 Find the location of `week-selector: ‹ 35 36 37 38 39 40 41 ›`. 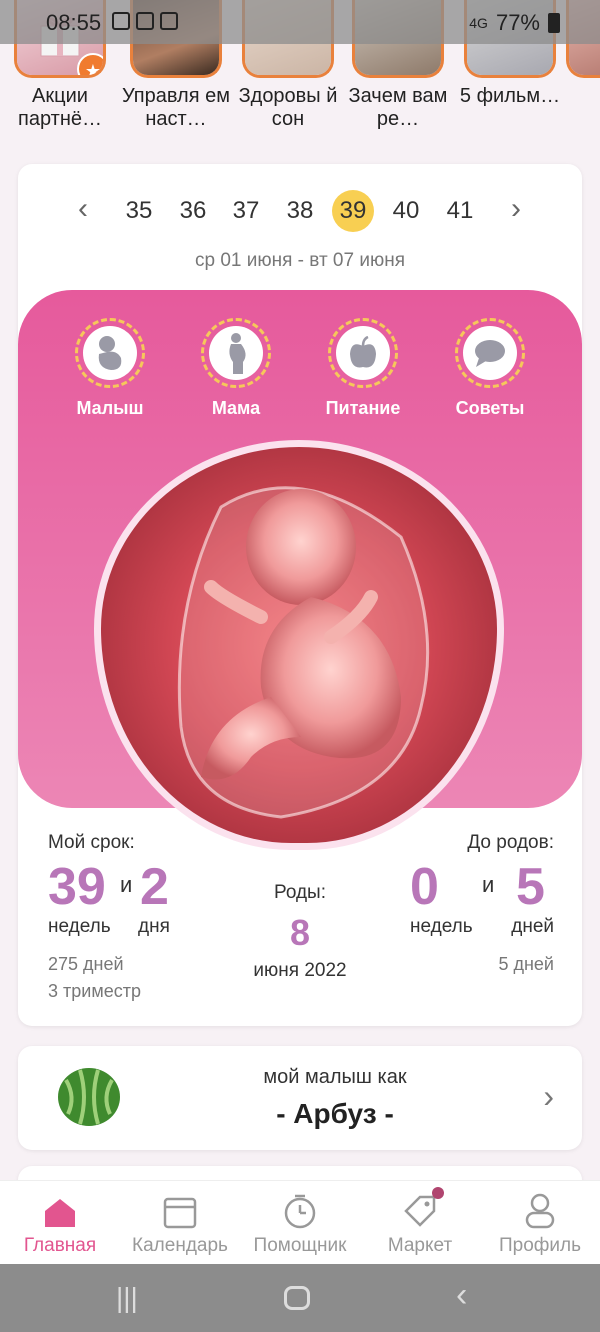

week-selector: ‹ 35 36 37 38 39 40 41 › is located at coordinates (300, 211).